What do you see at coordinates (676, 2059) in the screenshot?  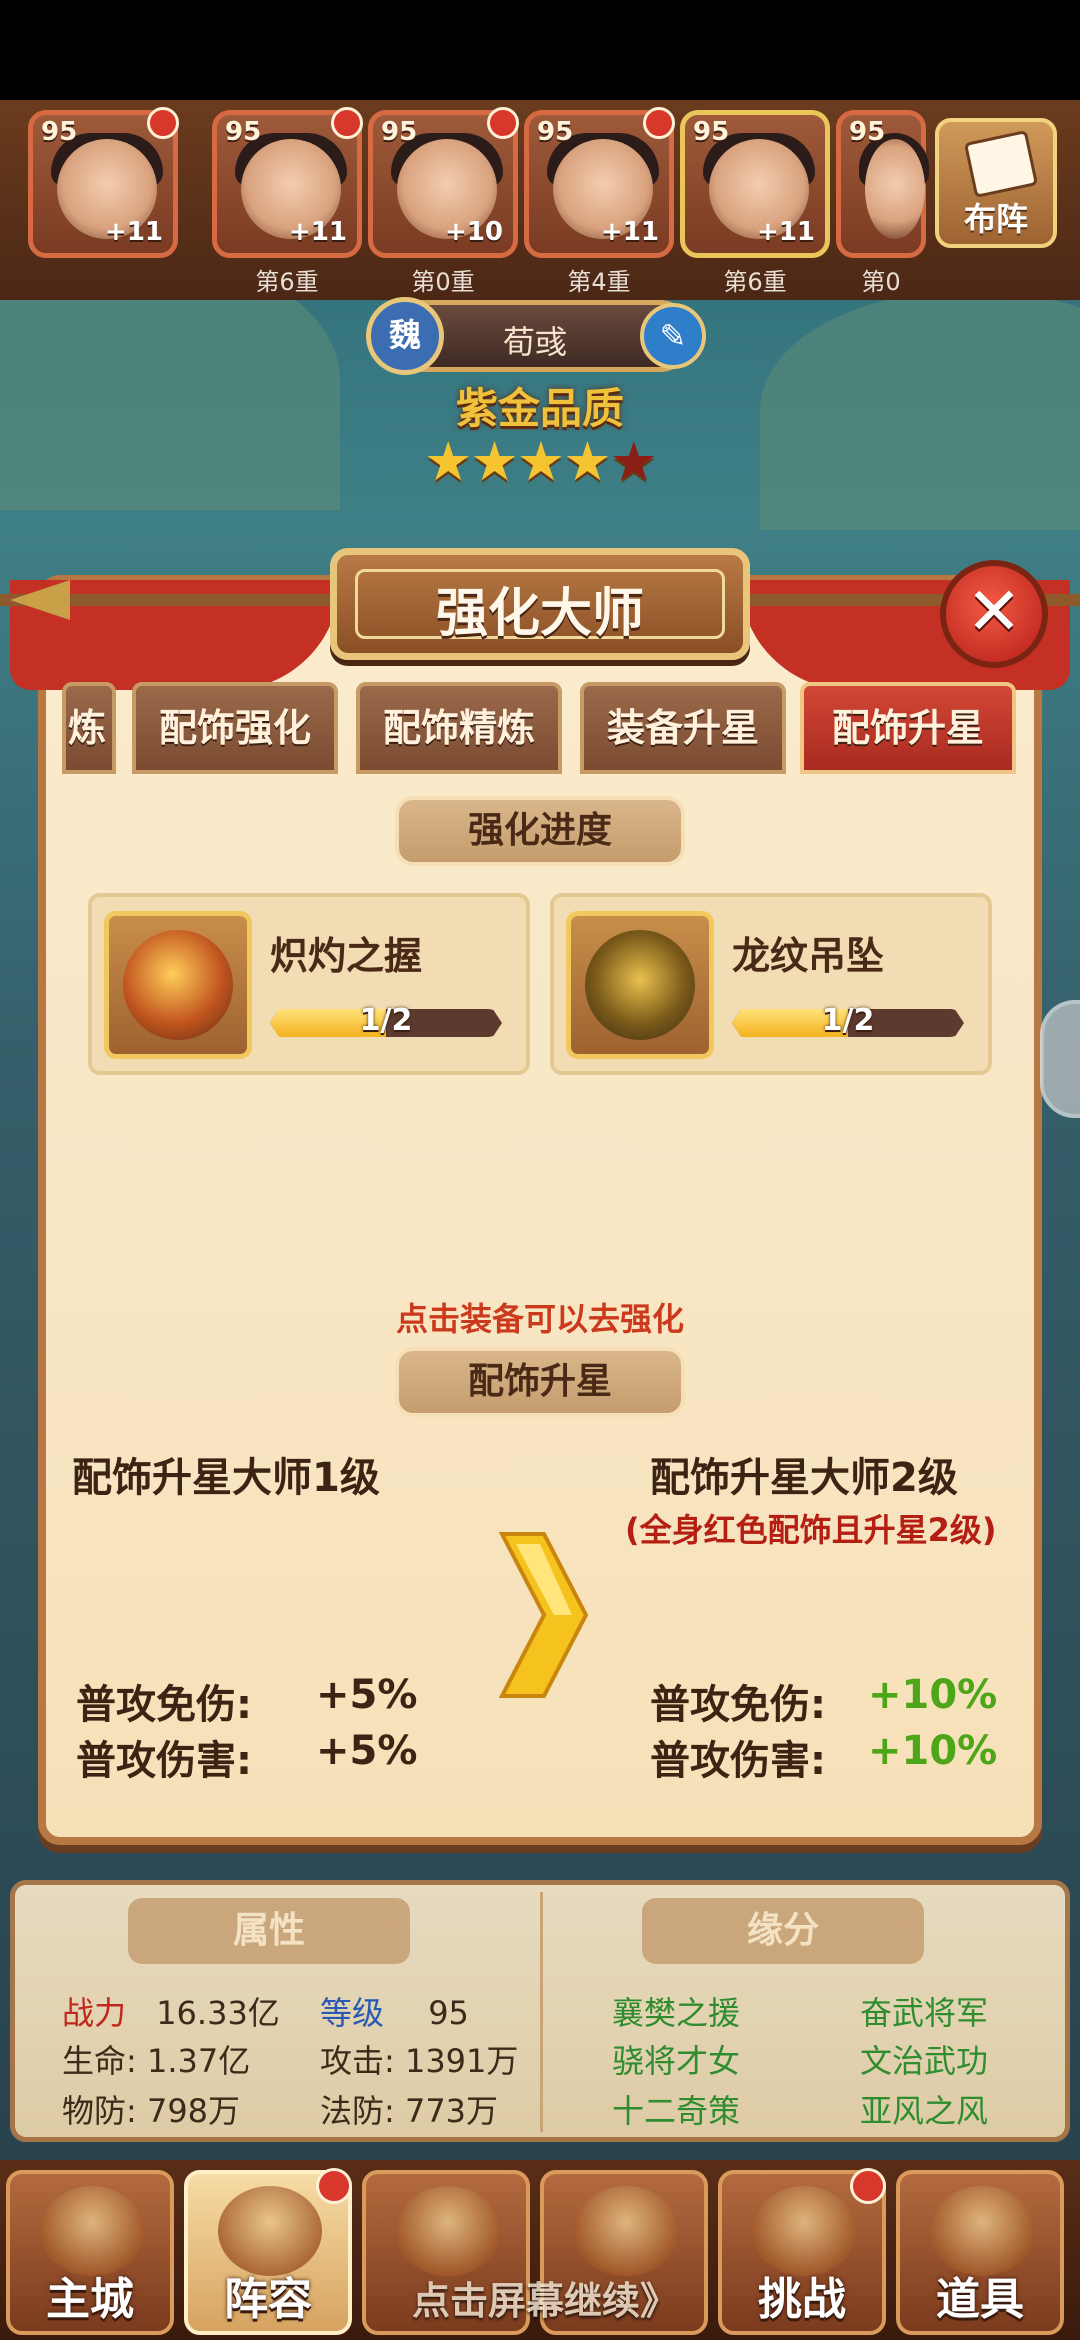 I see `fate-item: 骁将才女` at bounding box center [676, 2059].